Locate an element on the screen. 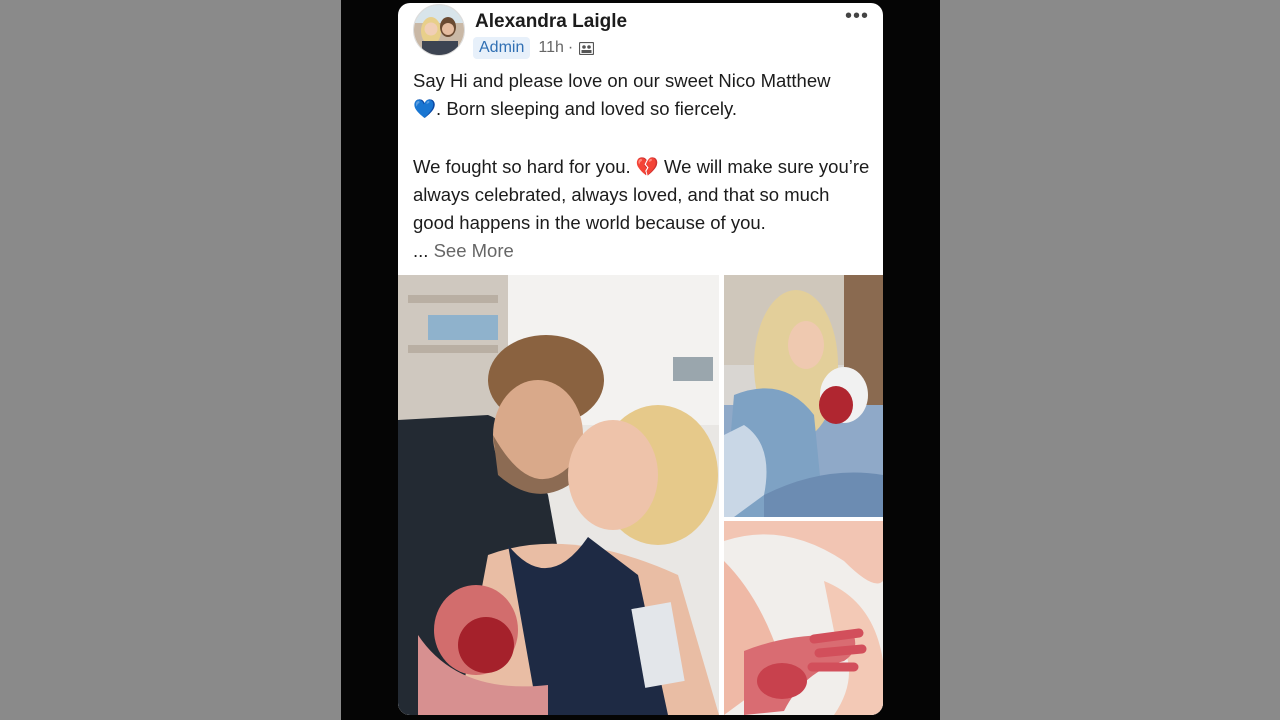 The height and width of the screenshot is (720, 1280). avatar is located at coordinates (439, 30).